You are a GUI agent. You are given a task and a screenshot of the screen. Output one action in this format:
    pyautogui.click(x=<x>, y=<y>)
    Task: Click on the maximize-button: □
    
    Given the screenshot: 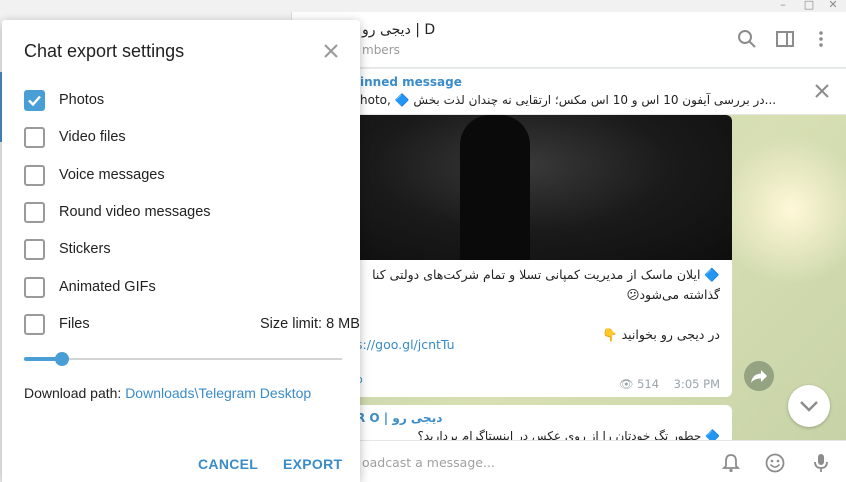 What is the action you would take?
    pyautogui.click(x=809, y=6)
    